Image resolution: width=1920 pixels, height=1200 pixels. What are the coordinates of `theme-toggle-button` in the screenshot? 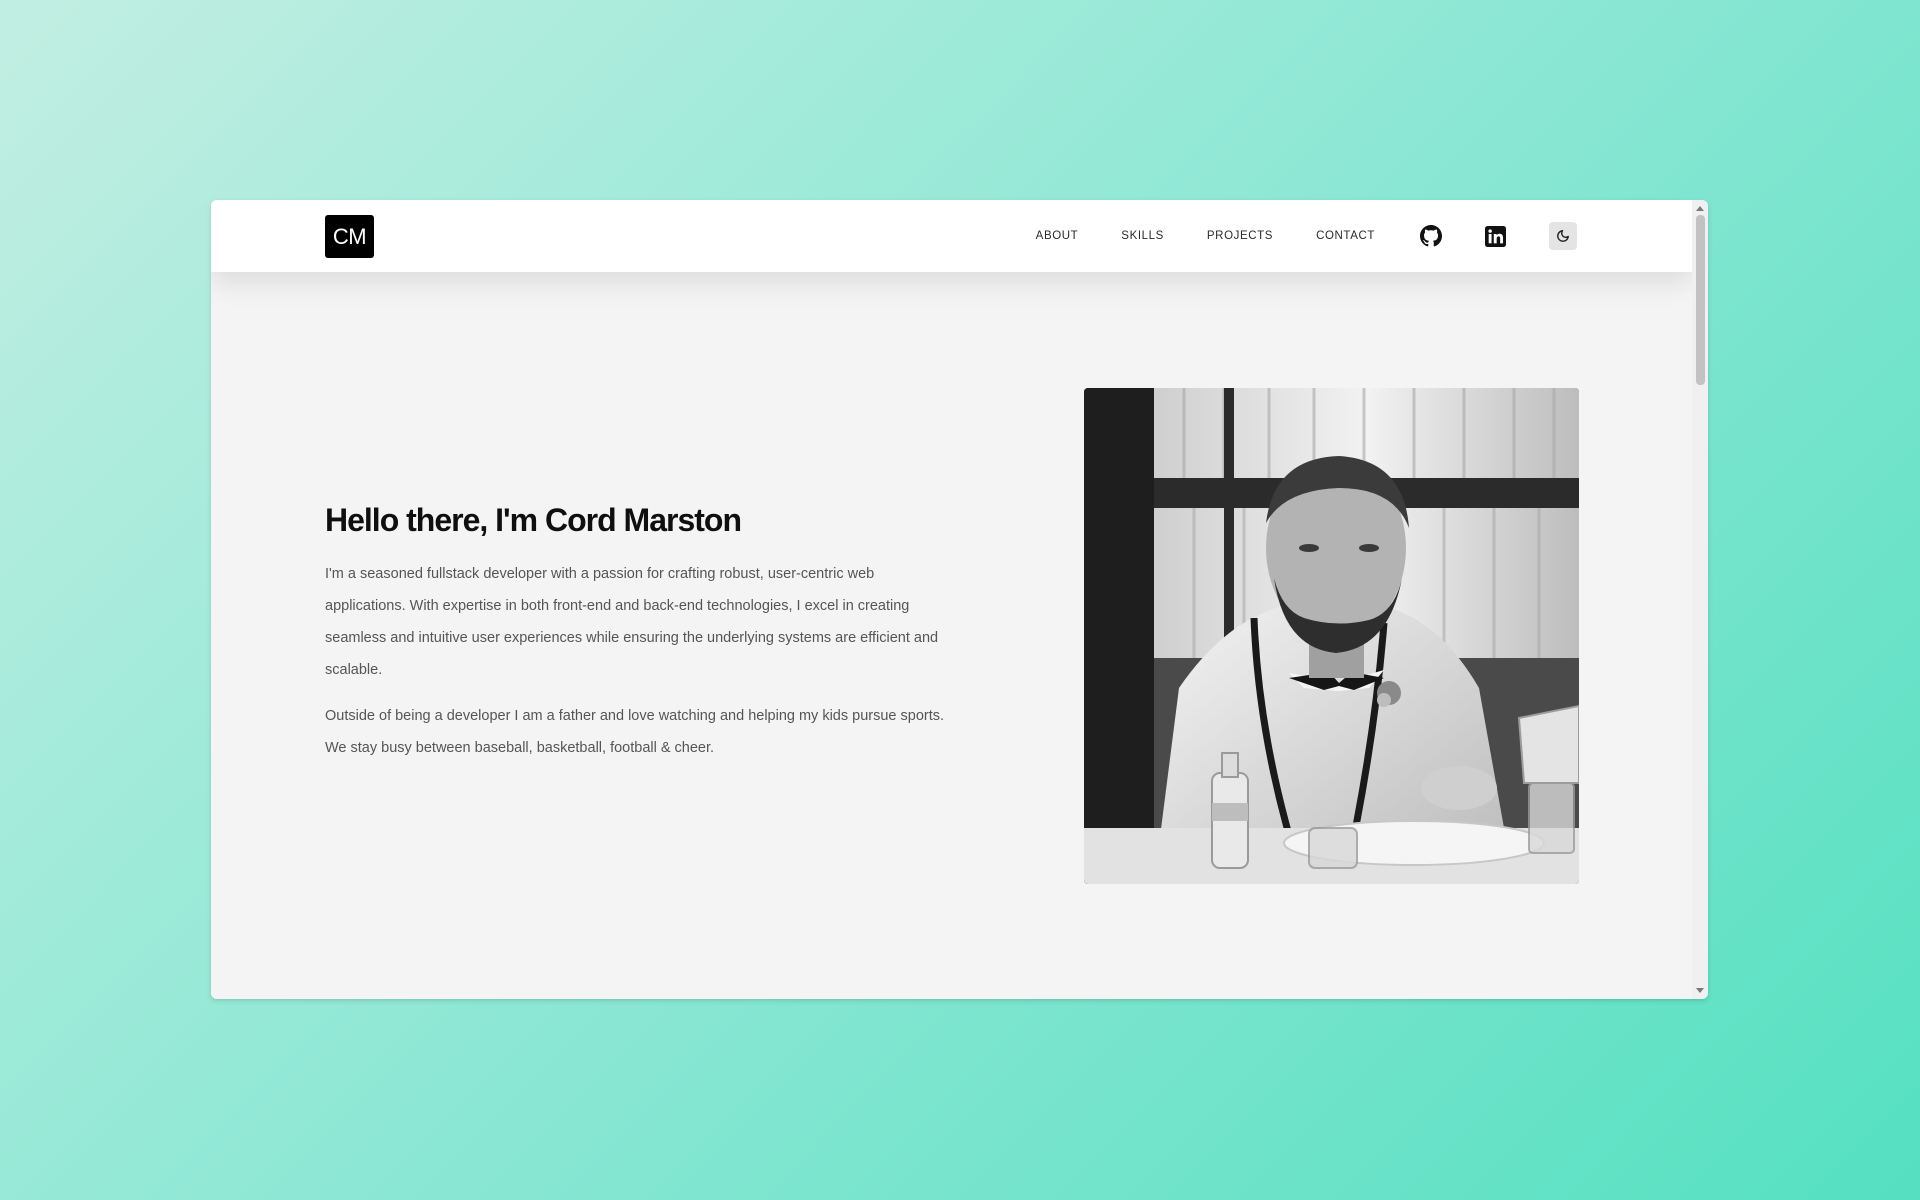 It's located at (1563, 236).